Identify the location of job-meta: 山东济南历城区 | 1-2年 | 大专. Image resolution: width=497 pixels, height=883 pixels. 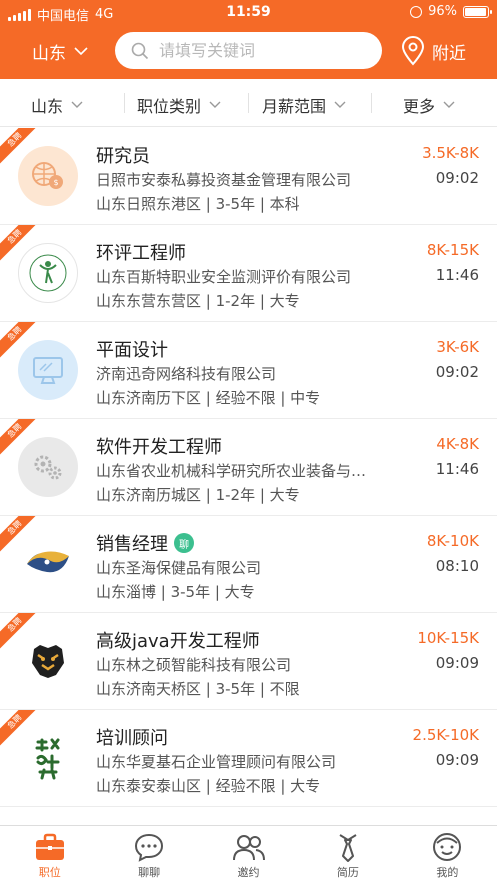
(198, 495).